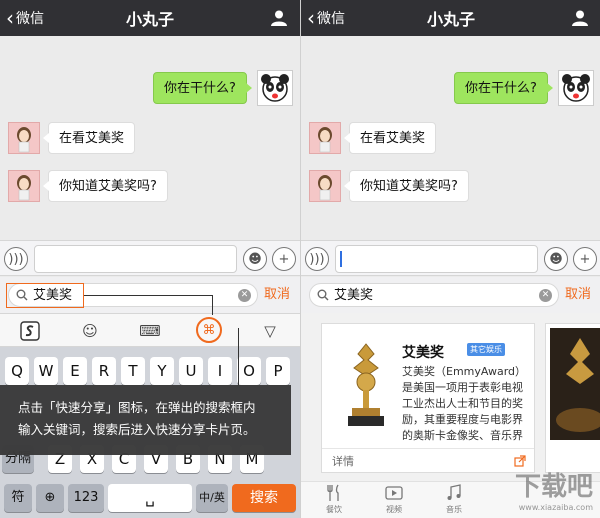  What do you see at coordinates (220, 371) in the screenshot?
I see `key: I` at bounding box center [220, 371].